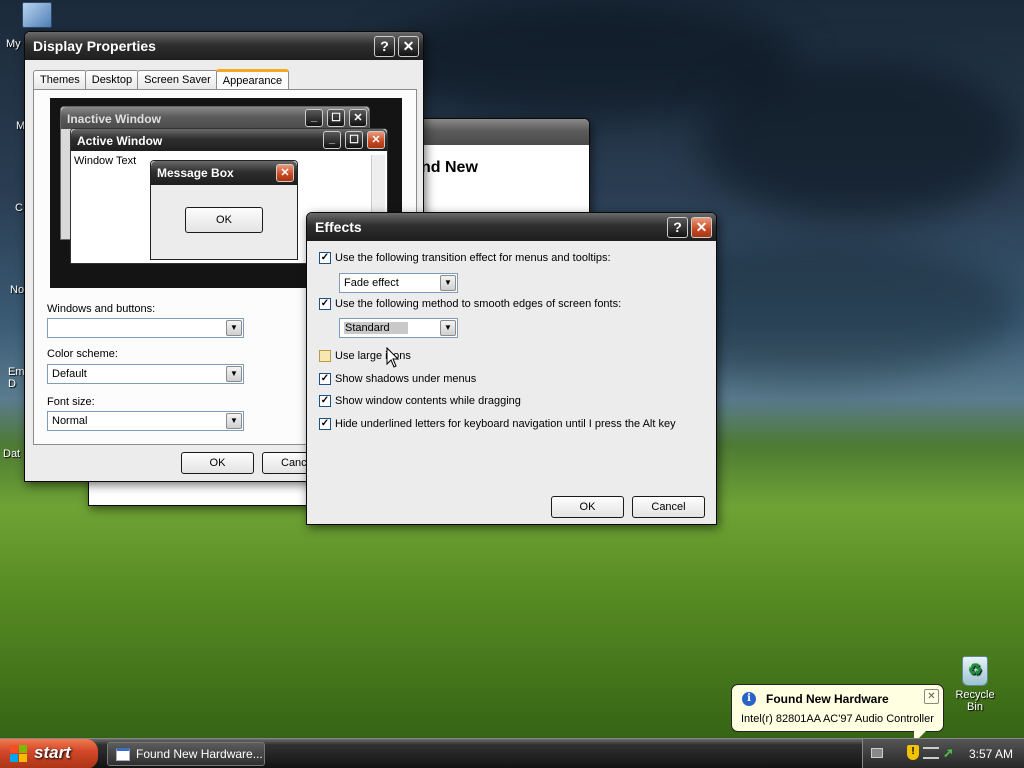 This screenshot has width=1024, height=768. What do you see at coordinates (511, 227) in the screenshot?
I see `effects-titlebar: Effects ? ✕` at bounding box center [511, 227].